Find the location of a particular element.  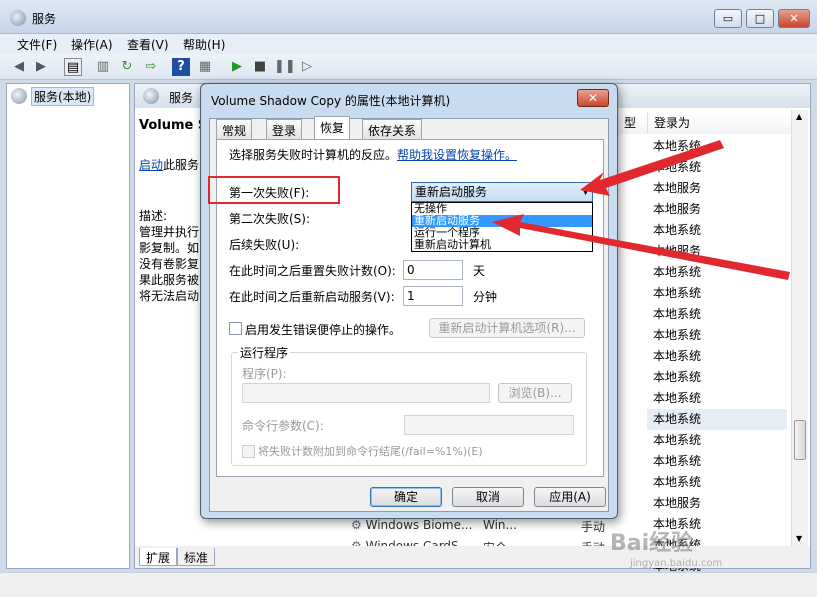

enable-error-actions-checkbox is located at coordinates (235, 328).